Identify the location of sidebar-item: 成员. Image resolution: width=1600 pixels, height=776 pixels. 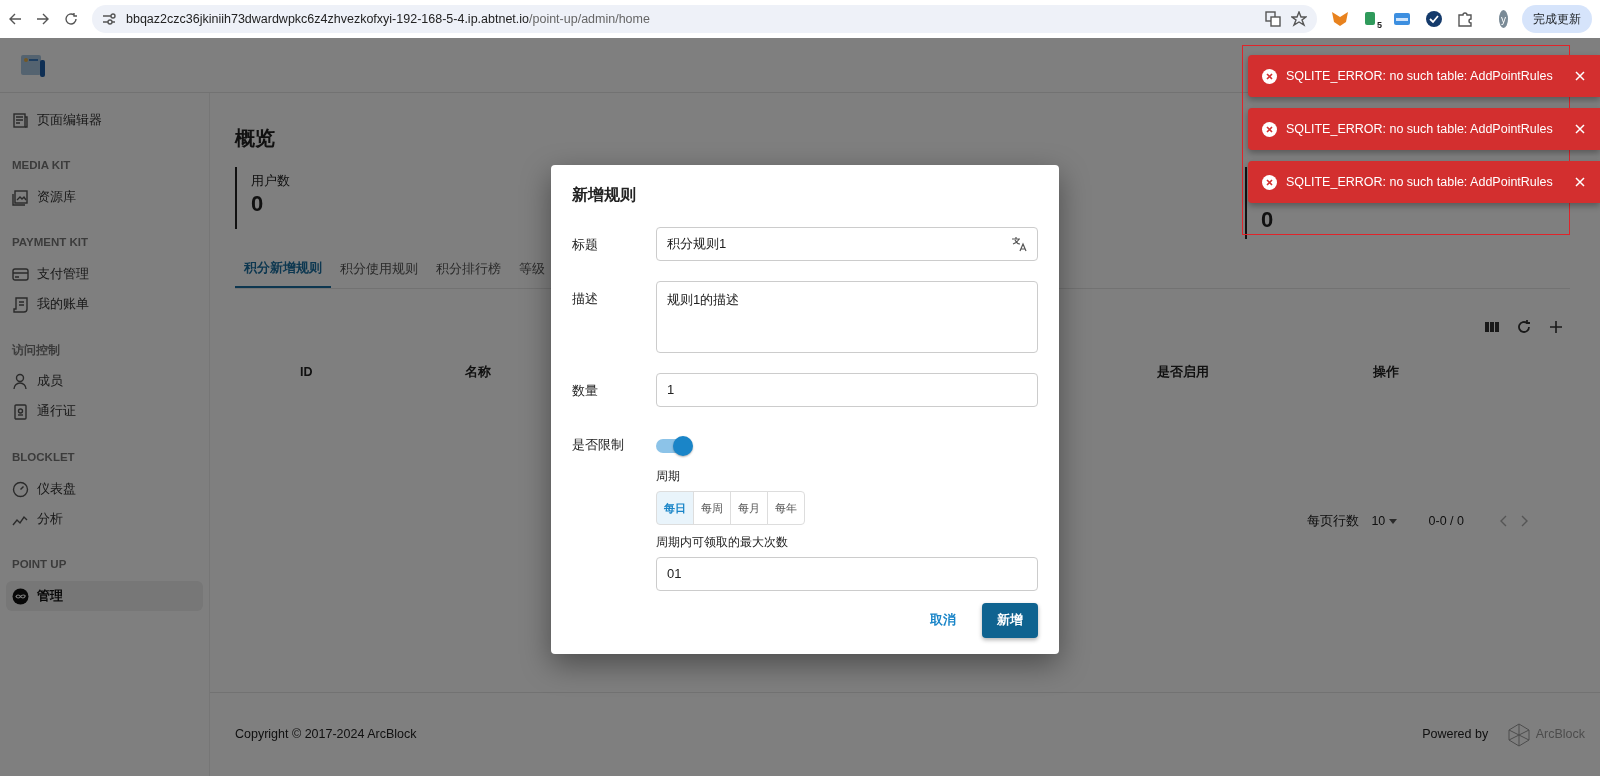
(104, 381).